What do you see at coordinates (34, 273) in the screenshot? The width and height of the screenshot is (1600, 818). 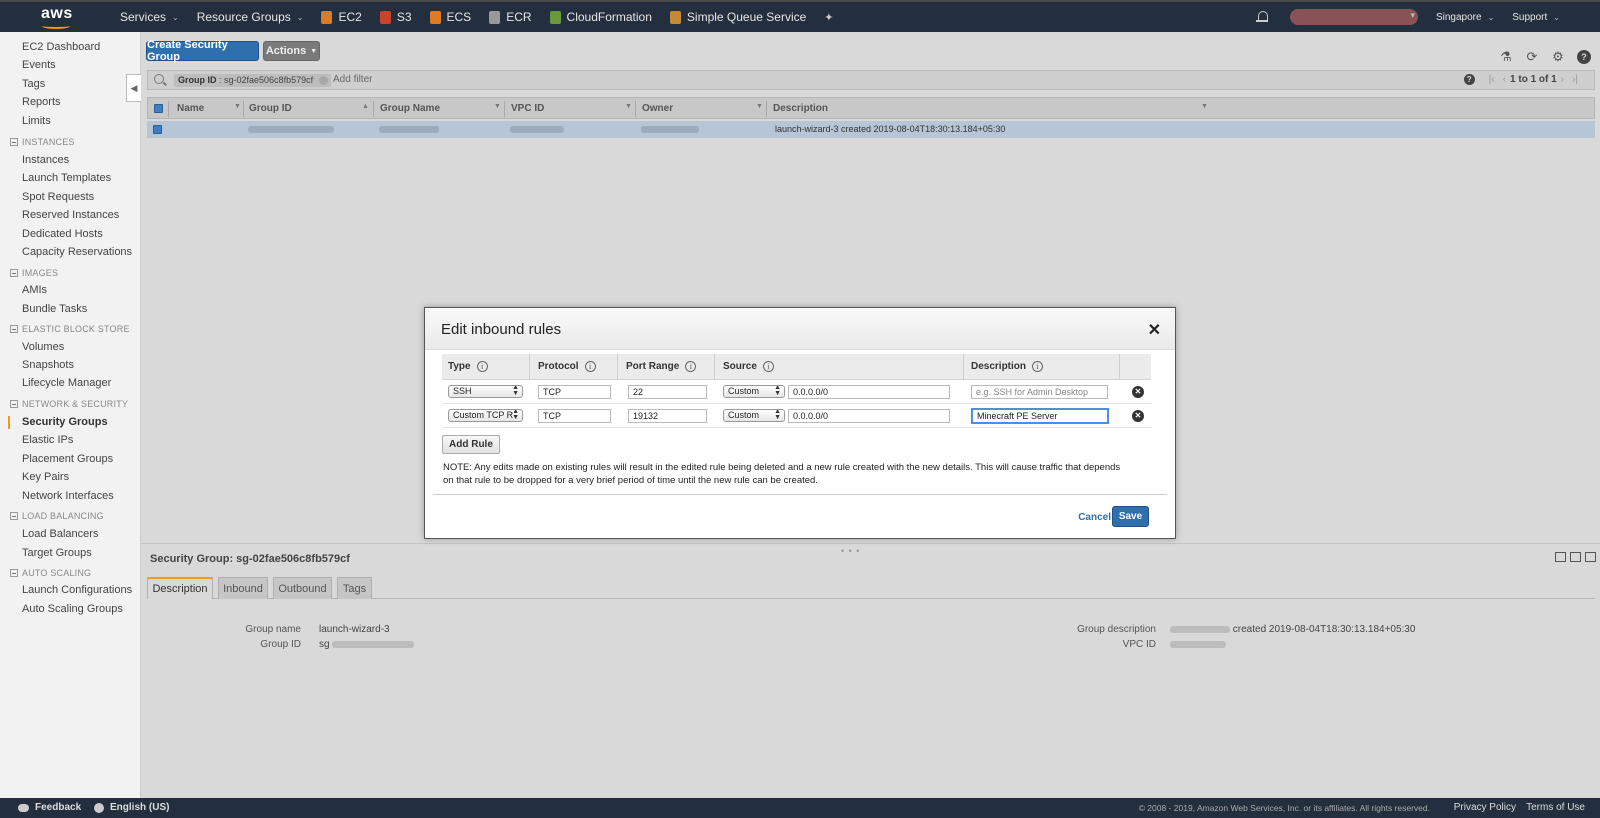 I see `sidebar-section-images: IMAGES` at bounding box center [34, 273].